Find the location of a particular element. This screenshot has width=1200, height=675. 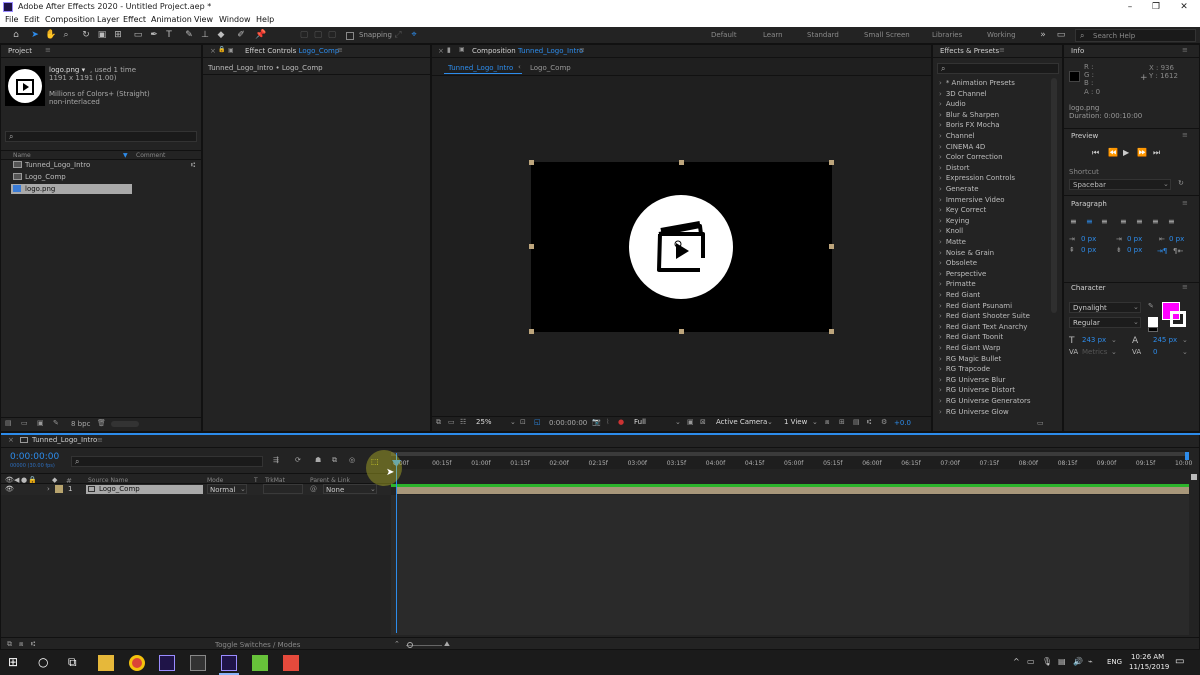

snapshot-icon: 📷 is located at coordinates (596, 422).